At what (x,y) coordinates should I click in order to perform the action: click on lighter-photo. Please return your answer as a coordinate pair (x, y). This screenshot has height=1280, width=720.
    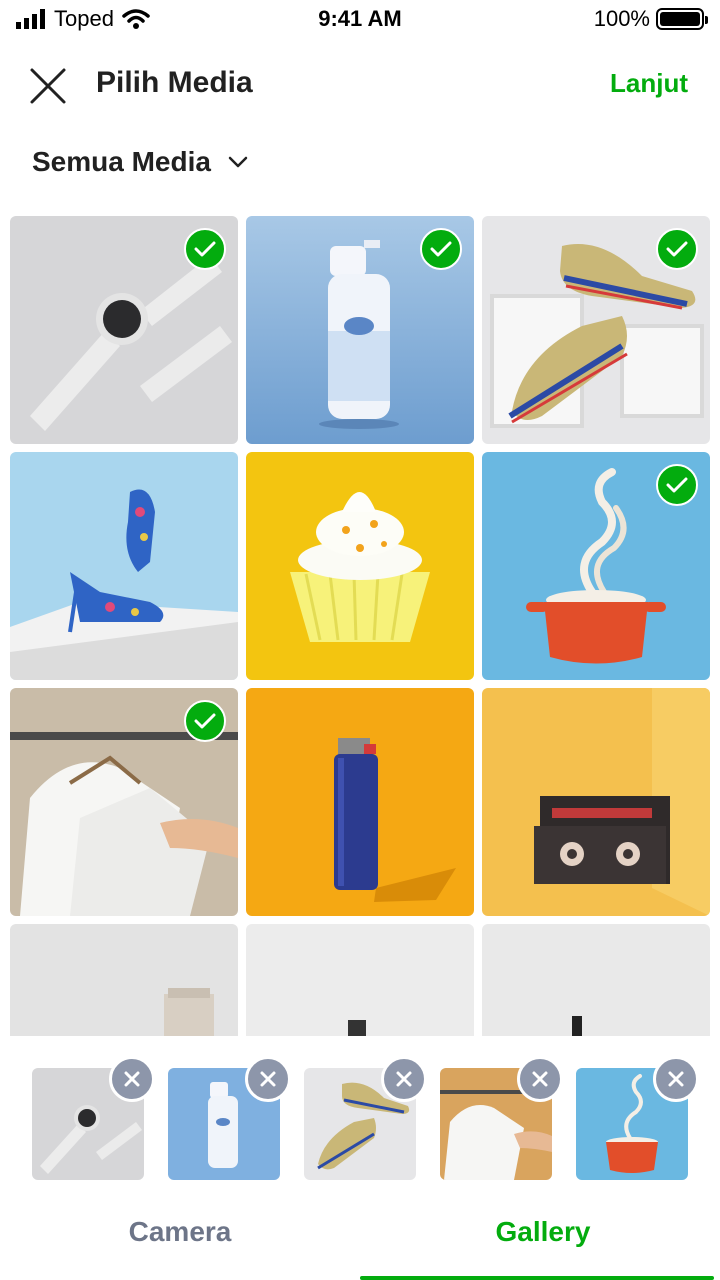
    Looking at the image, I should click on (360, 802).